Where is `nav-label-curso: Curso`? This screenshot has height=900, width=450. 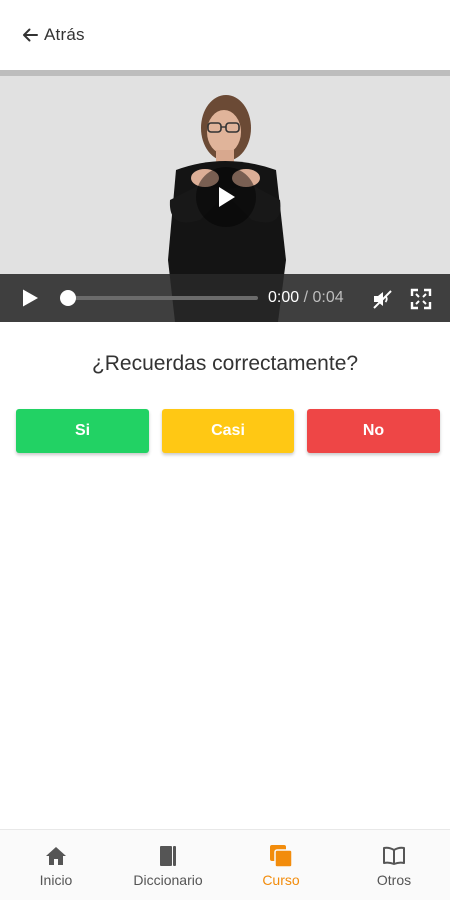 nav-label-curso: Curso is located at coordinates (281, 880).